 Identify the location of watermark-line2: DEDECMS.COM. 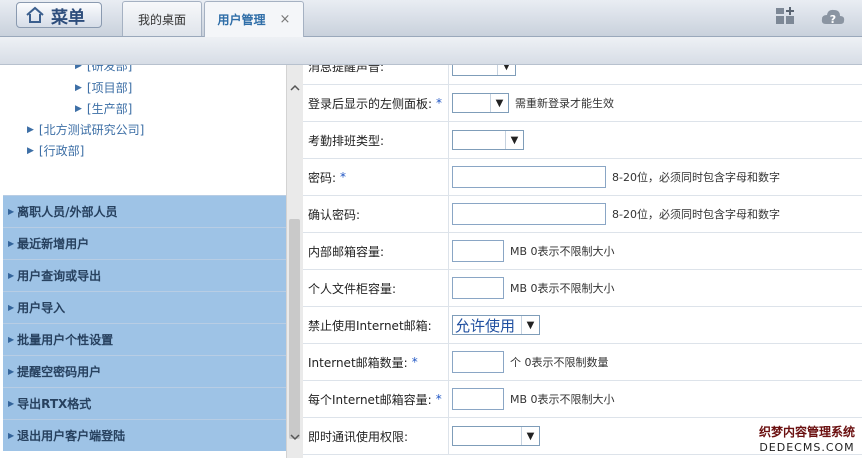
(807, 447).